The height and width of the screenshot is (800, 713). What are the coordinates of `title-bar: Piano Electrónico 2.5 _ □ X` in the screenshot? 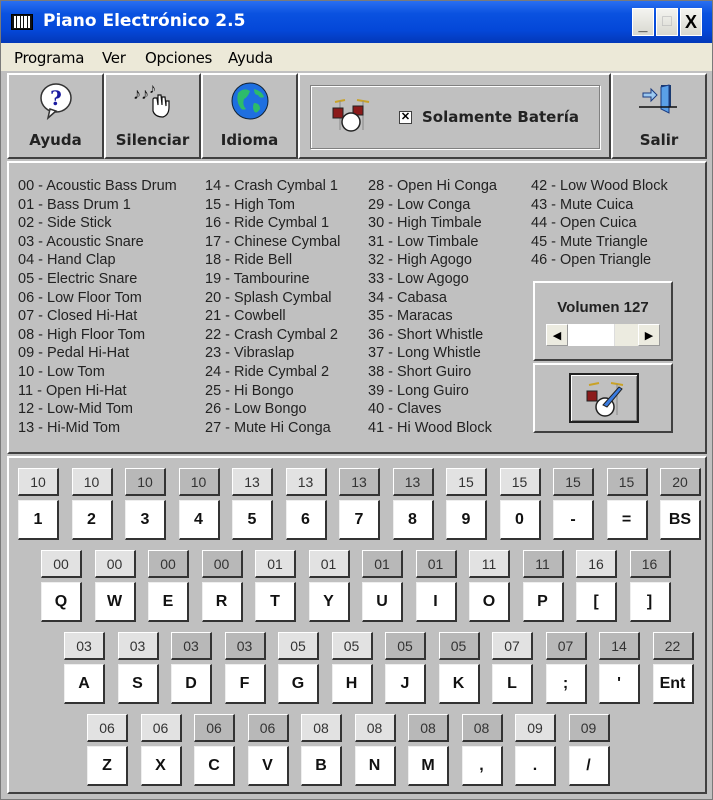 It's located at (356, 22).